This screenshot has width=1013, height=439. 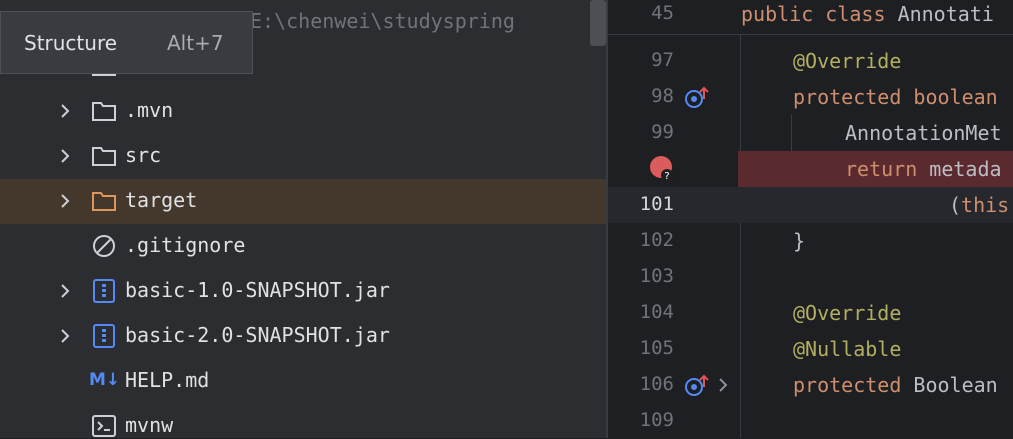 I want to click on line-number: 98, so click(x=662, y=96).